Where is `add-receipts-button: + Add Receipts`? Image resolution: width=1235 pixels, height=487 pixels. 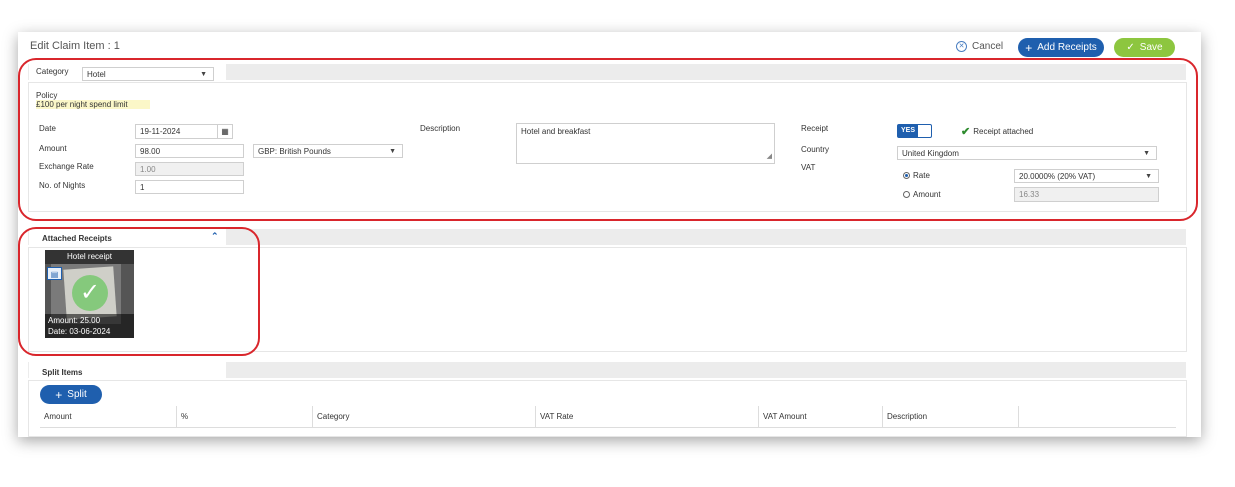
add-receipts-button: + Add Receipts is located at coordinates (1061, 47).